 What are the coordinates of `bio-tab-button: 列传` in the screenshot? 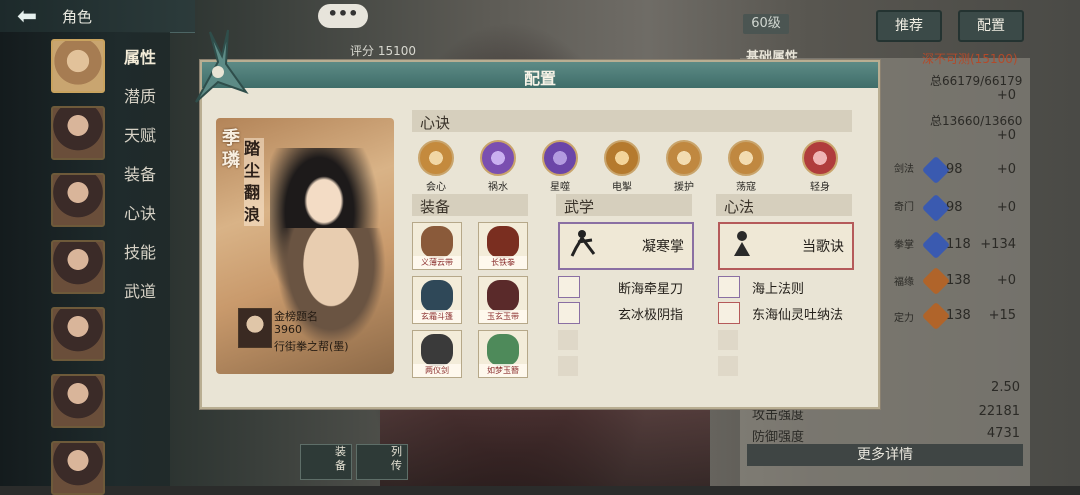 It's located at (382, 462).